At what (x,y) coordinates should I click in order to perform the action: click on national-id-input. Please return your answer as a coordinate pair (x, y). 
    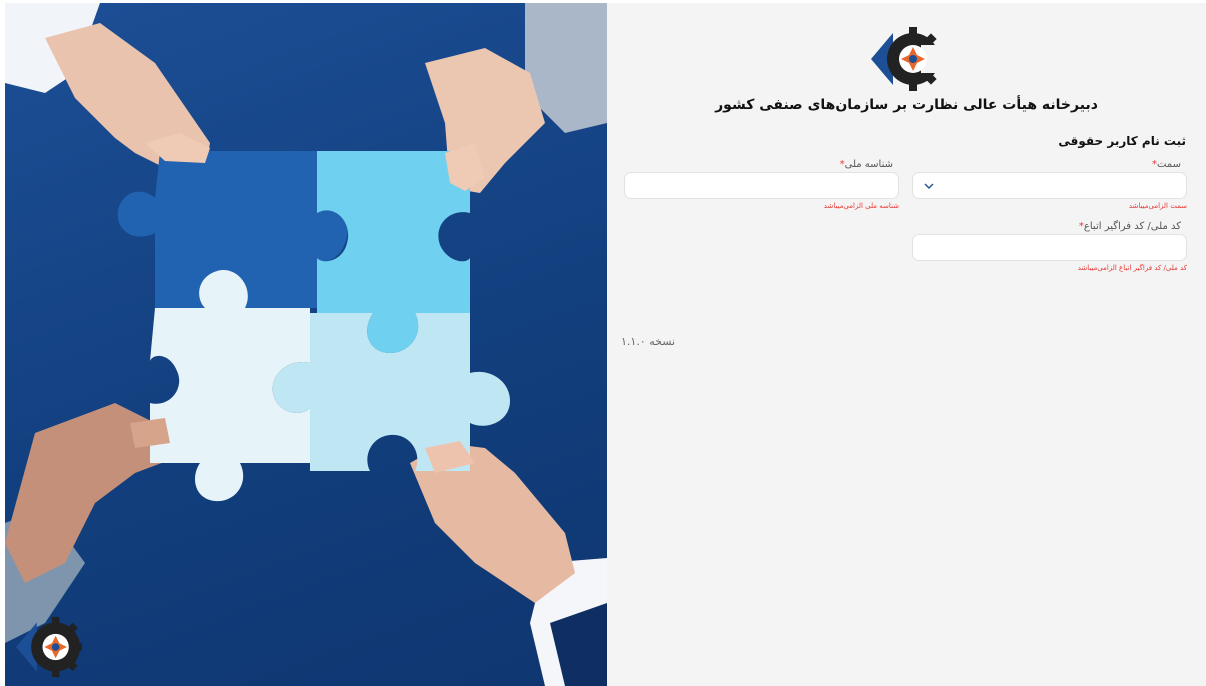
    Looking at the image, I should click on (761, 185).